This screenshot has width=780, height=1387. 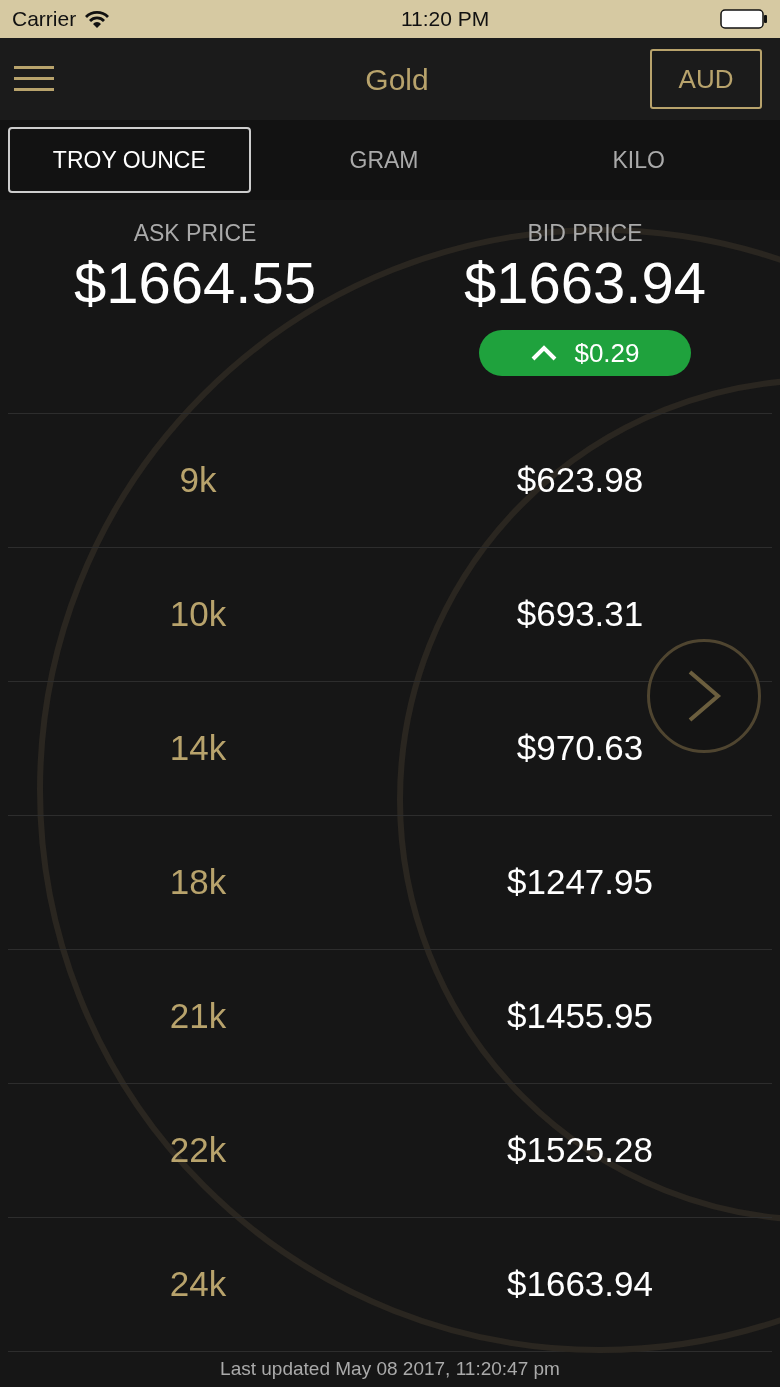 What do you see at coordinates (390, 1369) in the screenshot?
I see `last-updated-text: Last updated May 08 2017, 11:20:47 pm` at bounding box center [390, 1369].